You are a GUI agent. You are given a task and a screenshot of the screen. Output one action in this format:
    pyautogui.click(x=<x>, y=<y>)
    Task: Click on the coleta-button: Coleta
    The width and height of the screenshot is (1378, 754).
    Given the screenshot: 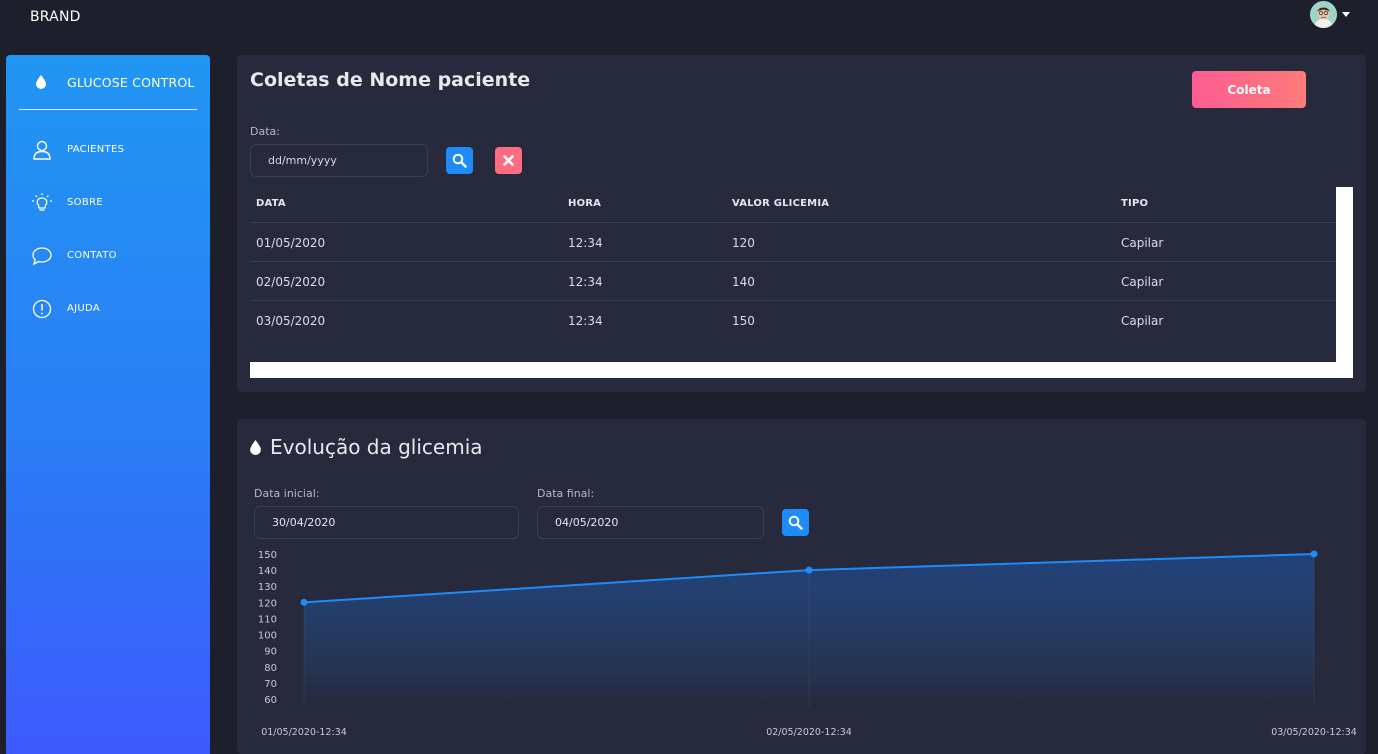 What is the action you would take?
    pyautogui.click(x=1249, y=89)
    